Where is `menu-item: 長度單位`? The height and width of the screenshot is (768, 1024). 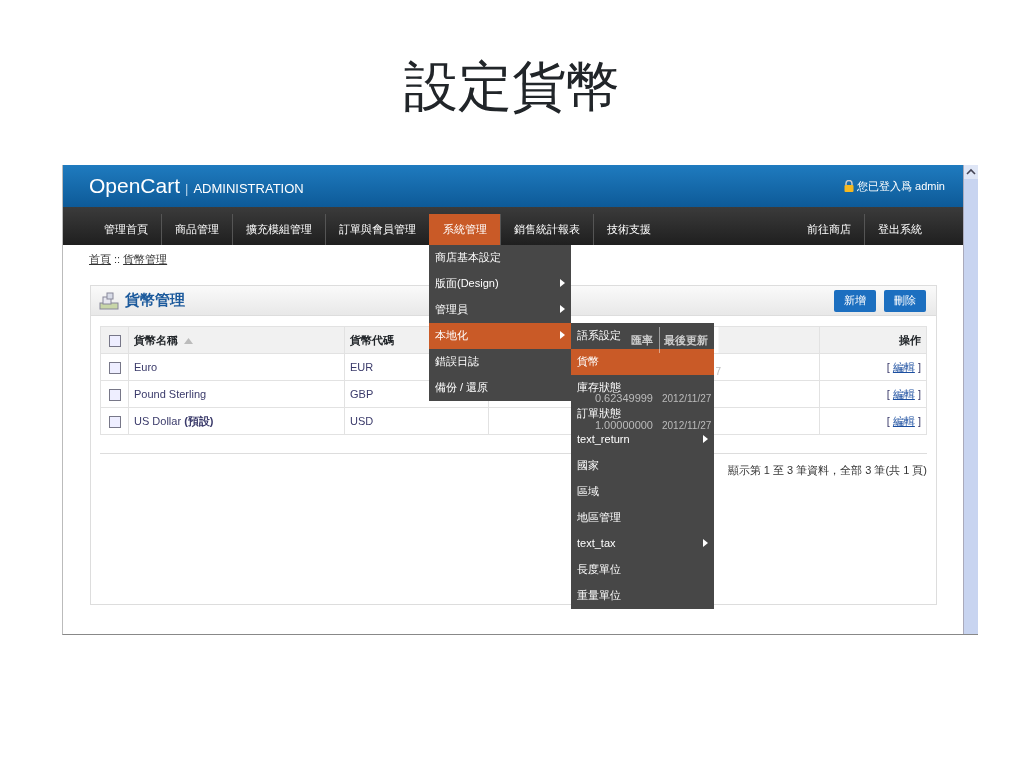 menu-item: 長度單位 is located at coordinates (599, 566).